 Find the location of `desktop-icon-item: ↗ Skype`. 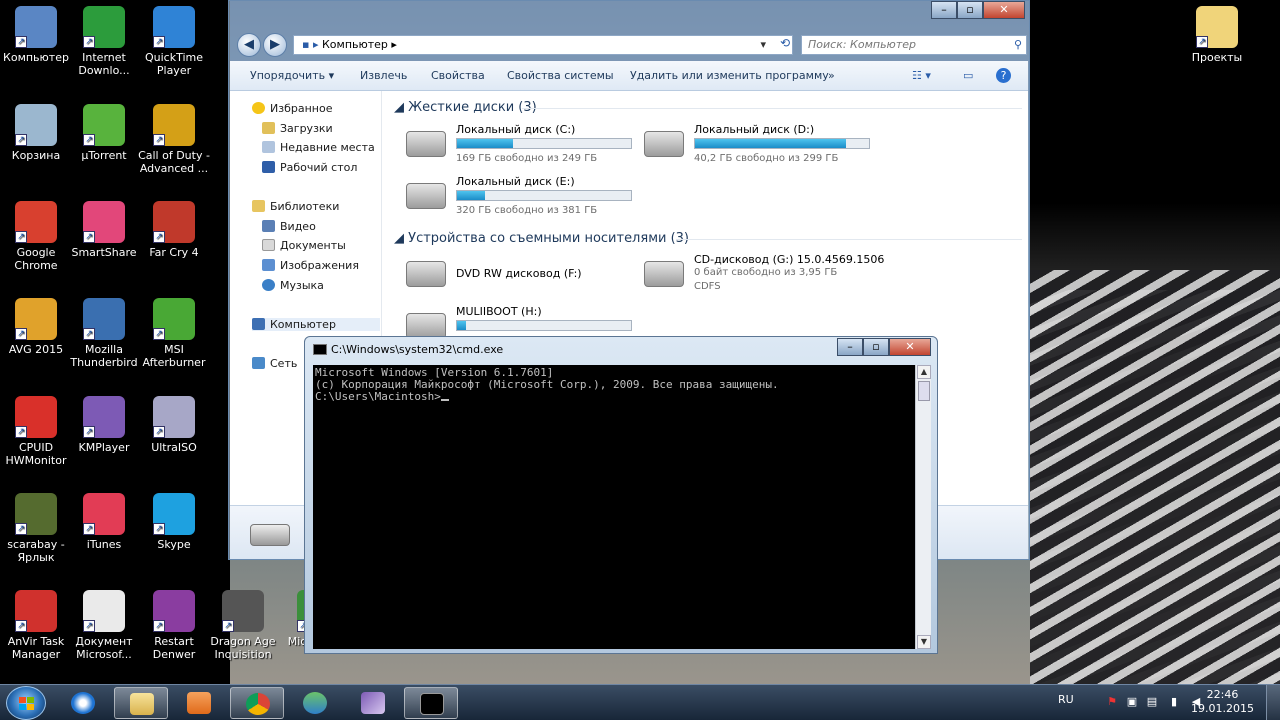

desktop-icon-item: ↗ Skype is located at coordinates (174, 522).